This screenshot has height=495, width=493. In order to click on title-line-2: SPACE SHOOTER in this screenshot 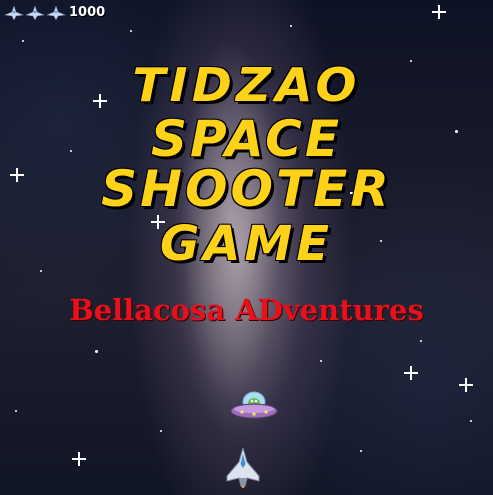, I will do `click(246, 164)`.